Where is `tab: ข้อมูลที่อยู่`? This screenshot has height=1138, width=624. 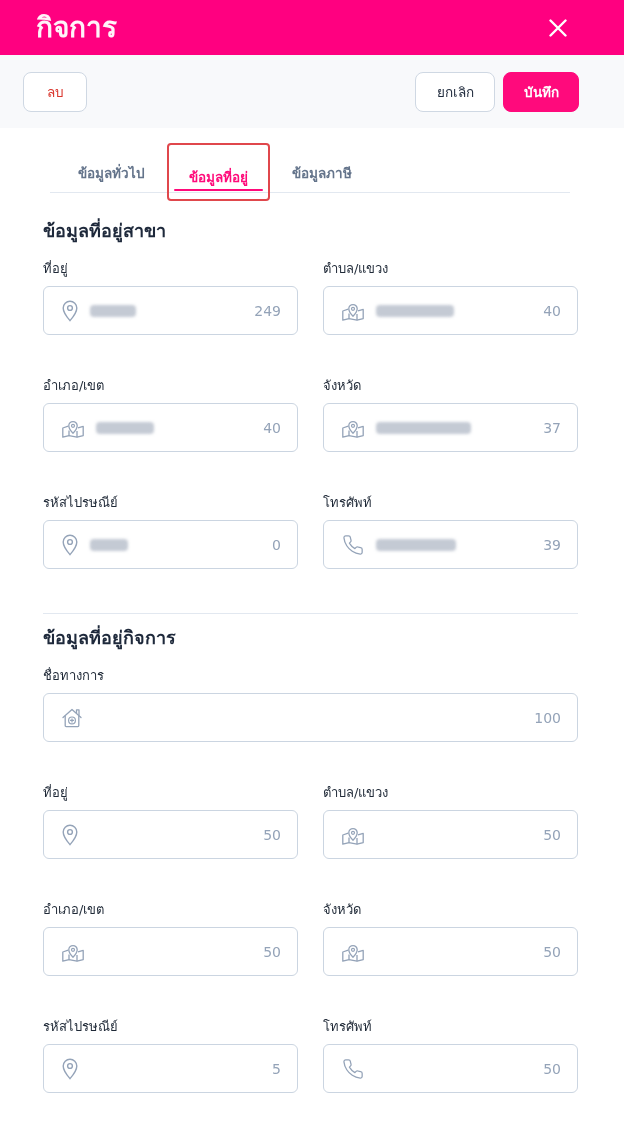
tab: ข้อมูลที่อยู่ is located at coordinates (218, 172).